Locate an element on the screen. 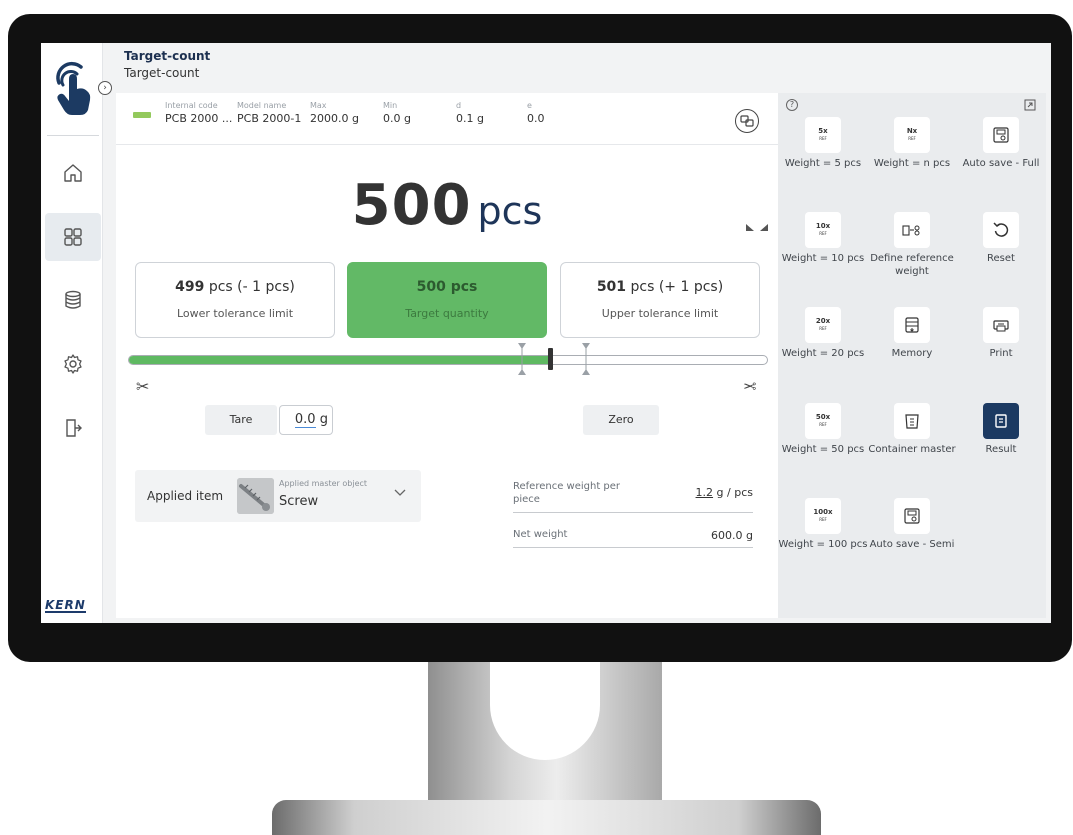  switch-scale-icon is located at coordinates (747, 121).